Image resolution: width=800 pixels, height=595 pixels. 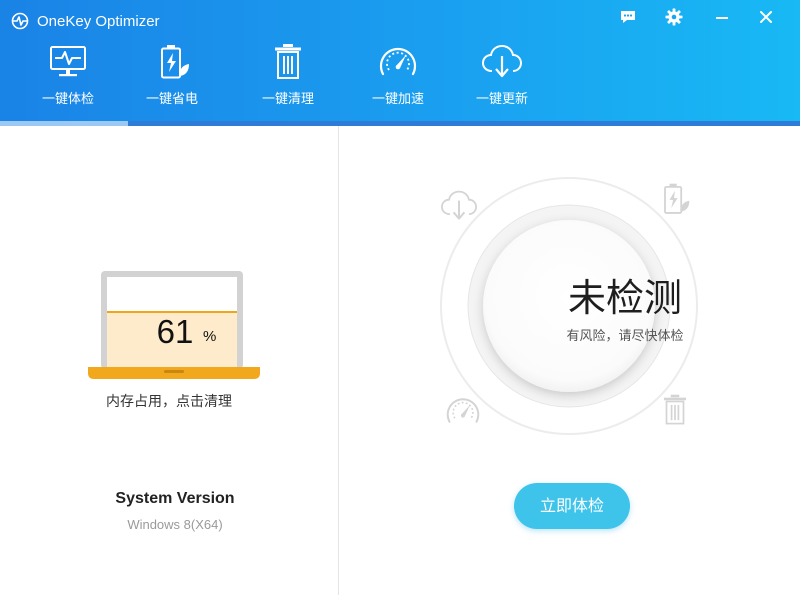 What do you see at coordinates (501, 99) in the screenshot?
I see `tab-update-label: 一键更新` at bounding box center [501, 99].